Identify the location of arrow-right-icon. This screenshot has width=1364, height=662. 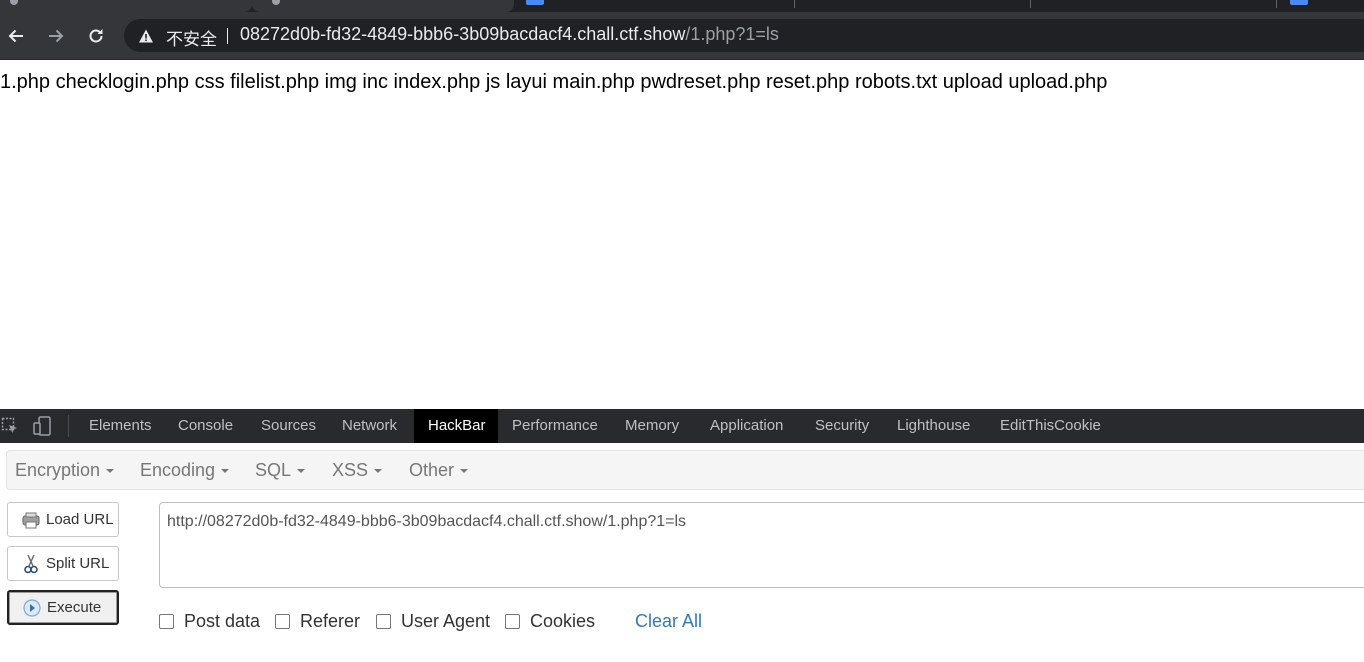
(56, 36).